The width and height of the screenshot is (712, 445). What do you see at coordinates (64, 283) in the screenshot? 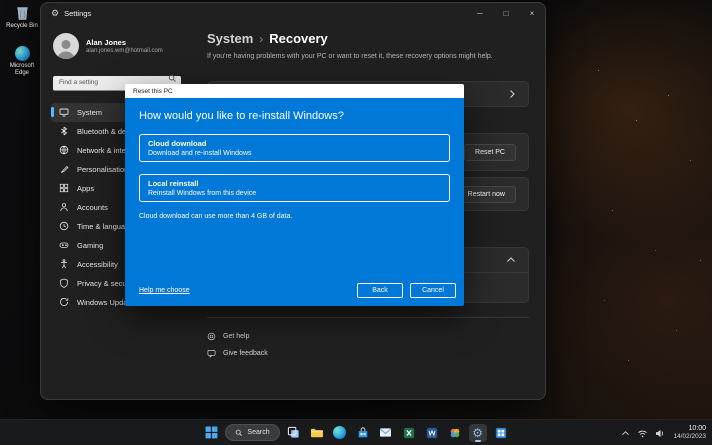
I see `shield-icon` at bounding box center [64, 283].